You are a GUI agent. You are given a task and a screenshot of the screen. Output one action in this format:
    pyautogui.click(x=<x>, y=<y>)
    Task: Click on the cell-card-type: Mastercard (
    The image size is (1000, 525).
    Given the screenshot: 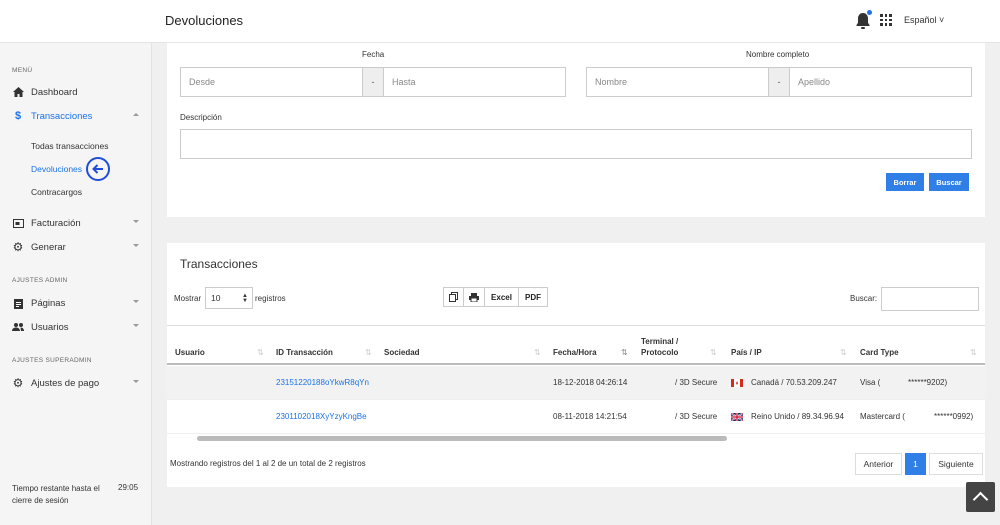 What is the action you would take?
    pyautogui.click(x=882, y=416)
    